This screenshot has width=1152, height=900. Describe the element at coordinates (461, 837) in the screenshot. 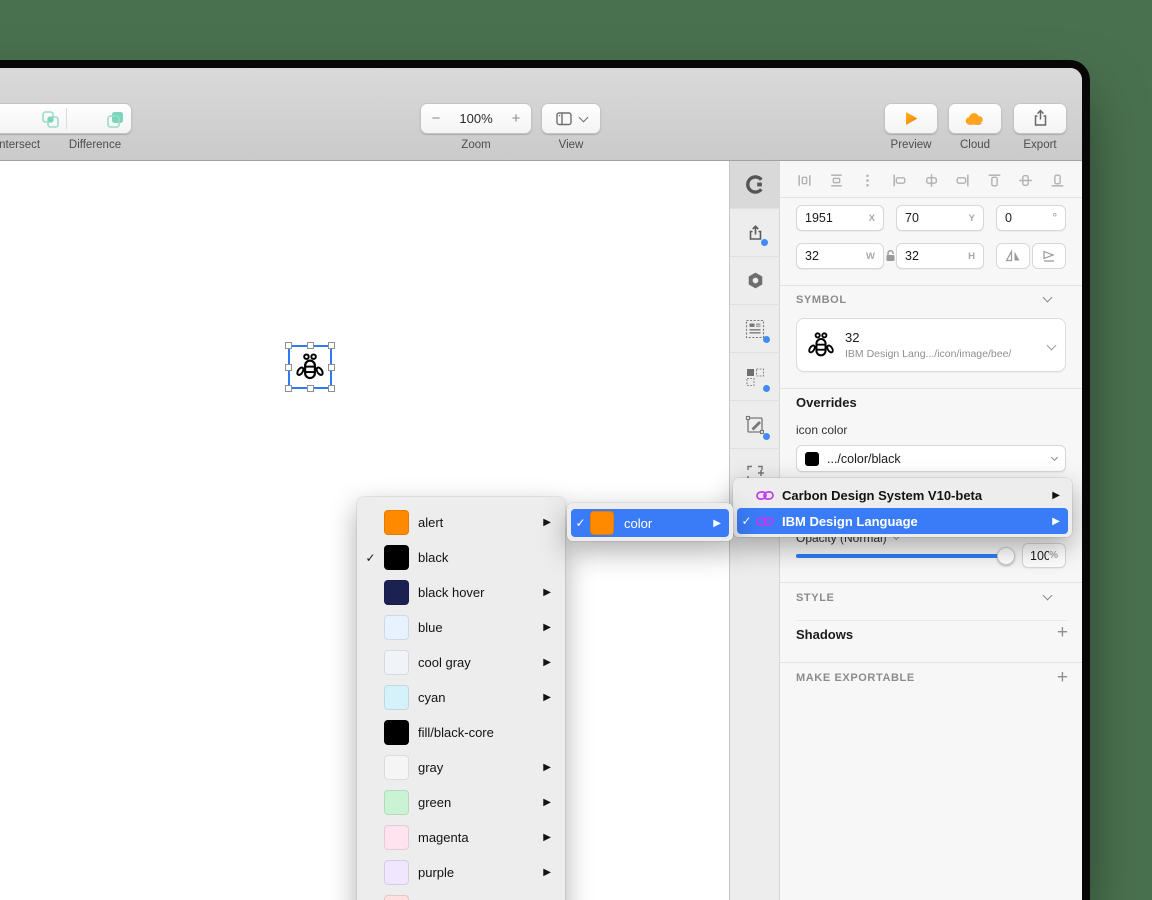

I see `color-menu-item-magenta: magenta ▶` at that location.